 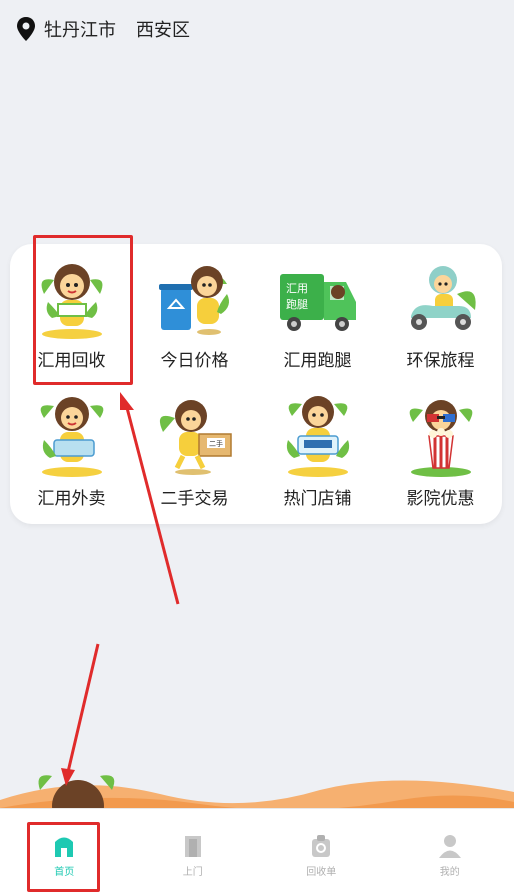 What do you see at coordinates (80, 30) in the screenshot?
I see `location-city: 牡丹江市` at bounding box center [80, 30].